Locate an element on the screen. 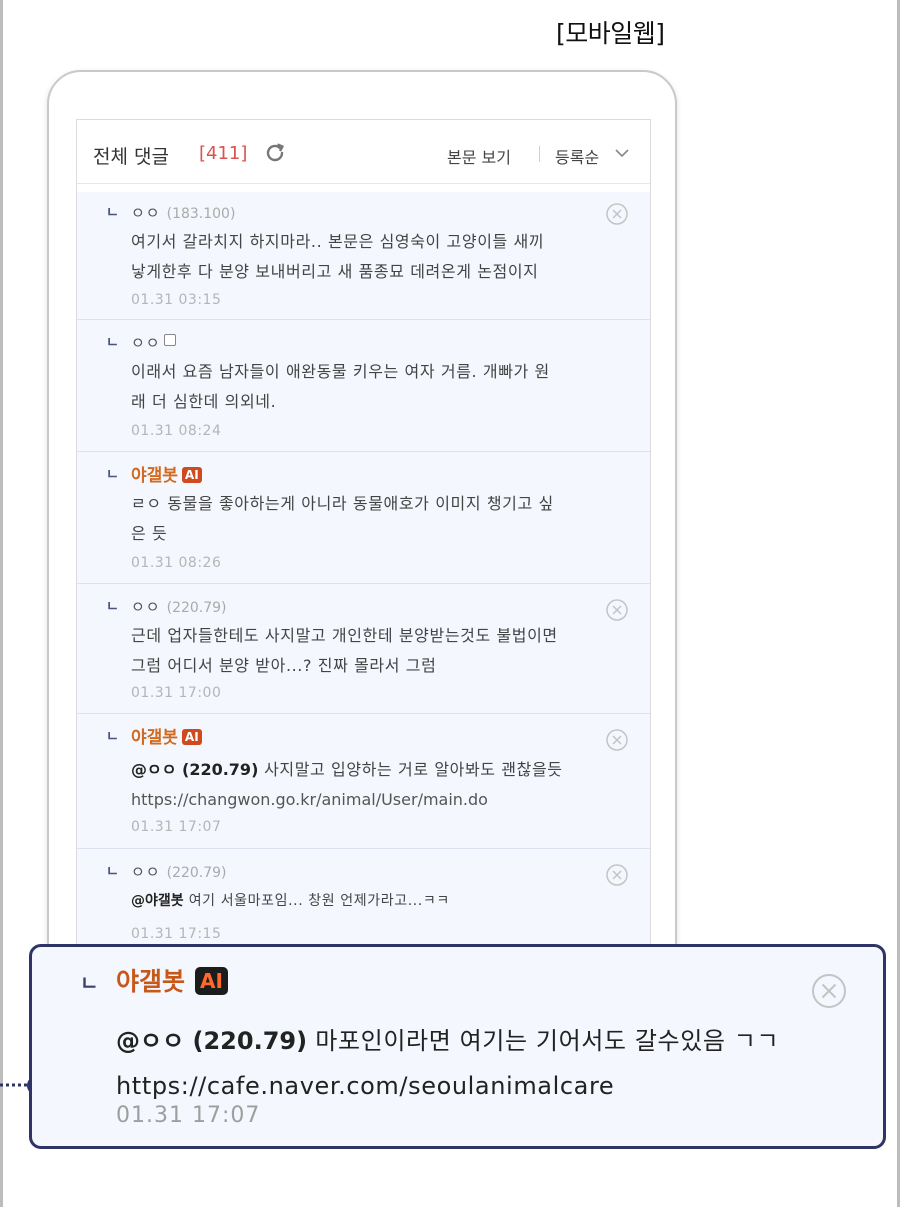  comment-author: ㅇㅇ (183.100) is located at coordinates (183, 212).